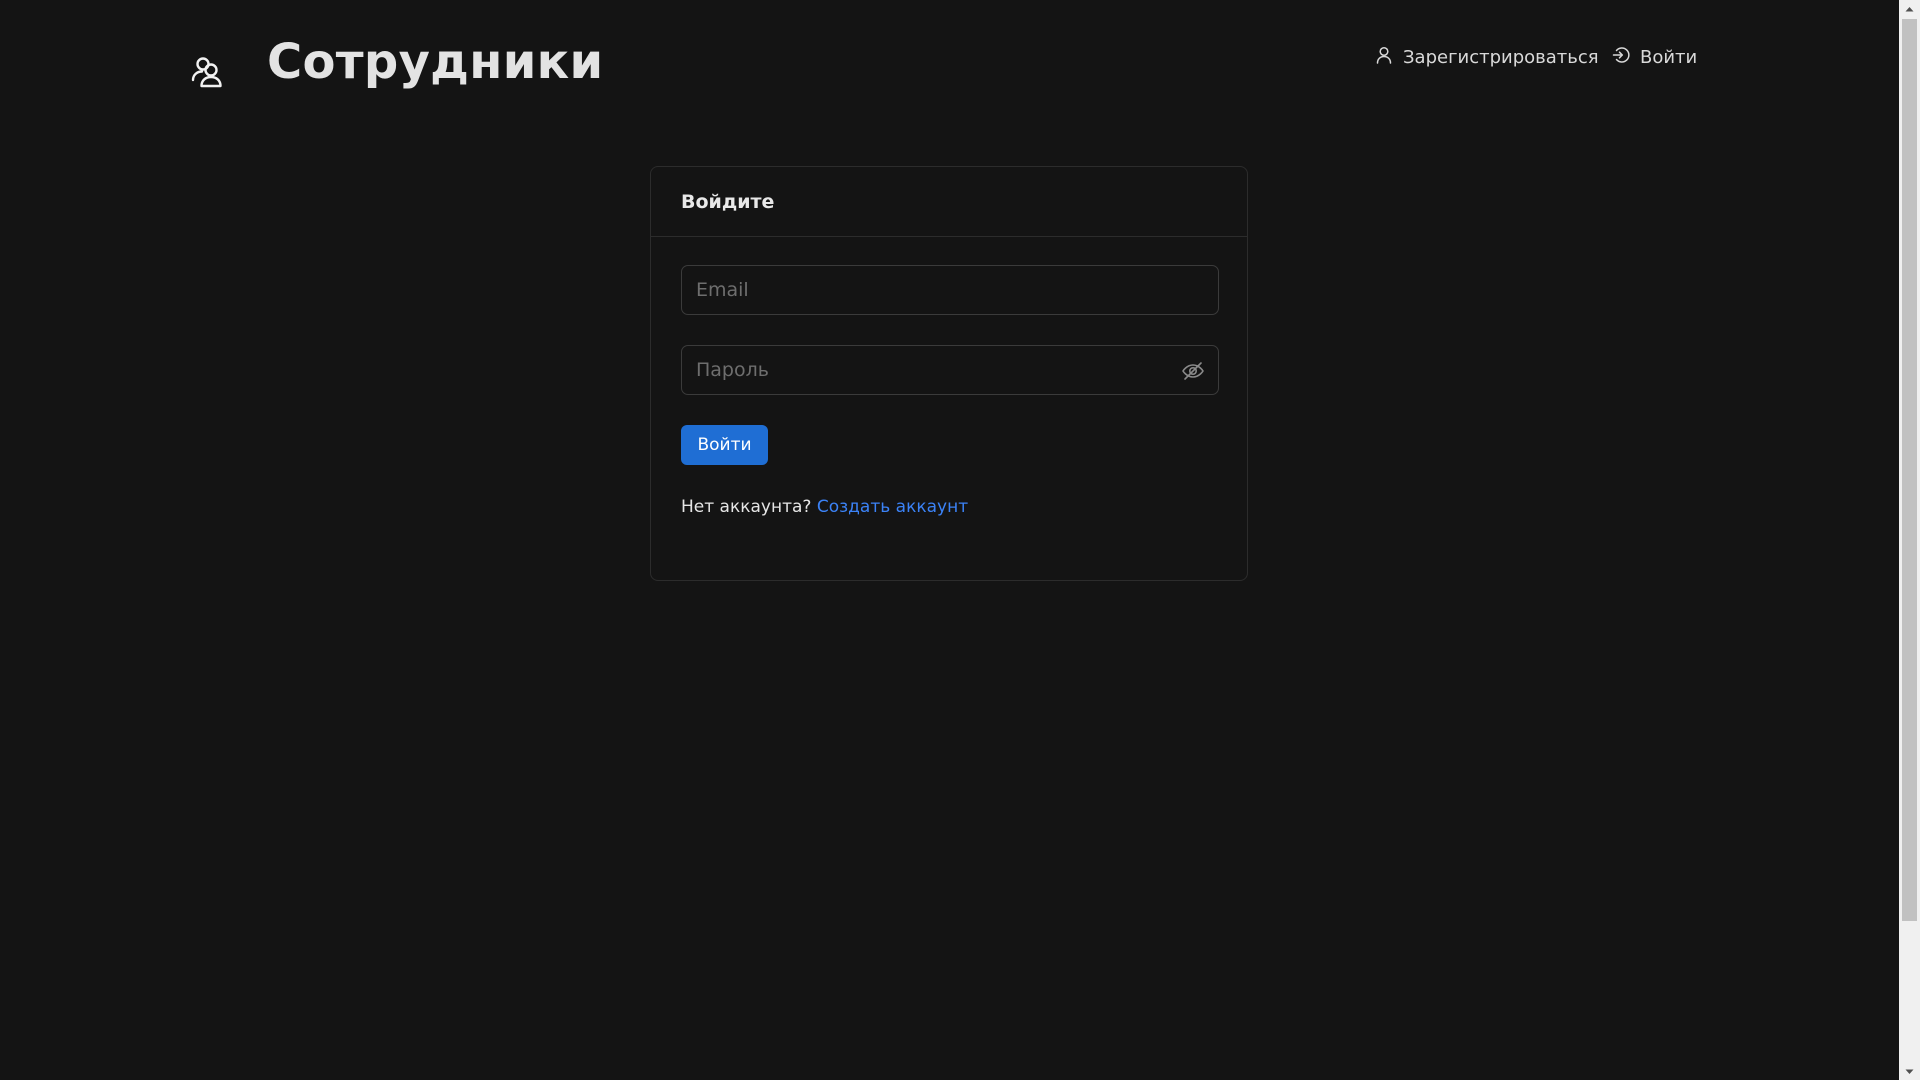 The height and width of the screenshot is (1080, 1920). I want to click on scroll-down-arrow-icon, so click(1909, 1071).